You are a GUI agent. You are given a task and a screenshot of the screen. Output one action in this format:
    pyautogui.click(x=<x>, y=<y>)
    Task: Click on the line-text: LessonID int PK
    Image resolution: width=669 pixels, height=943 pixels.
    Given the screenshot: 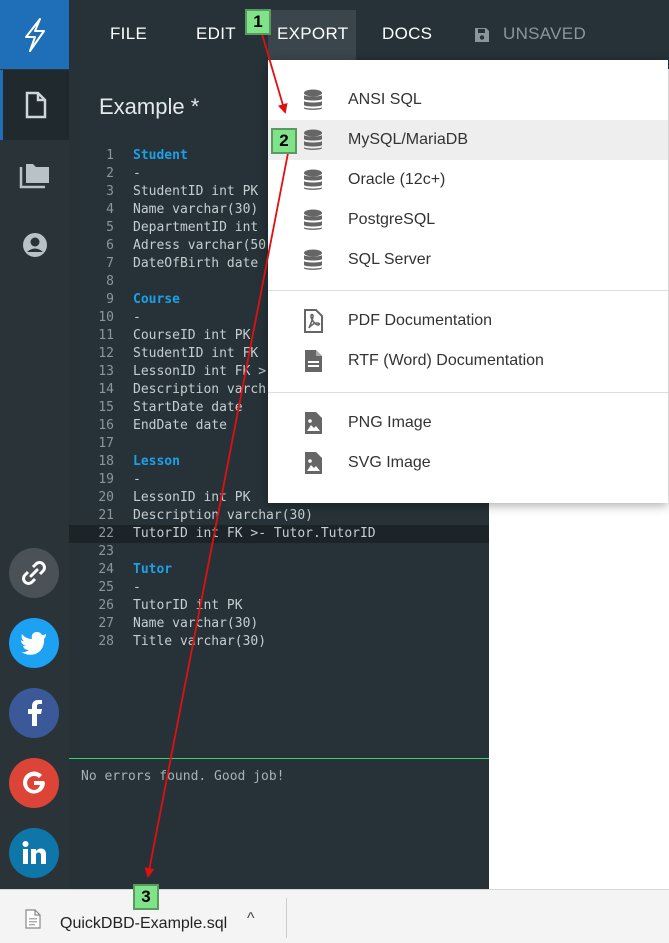 What is the action you would take?
    pyautogui.click(x=192, y=497)
    